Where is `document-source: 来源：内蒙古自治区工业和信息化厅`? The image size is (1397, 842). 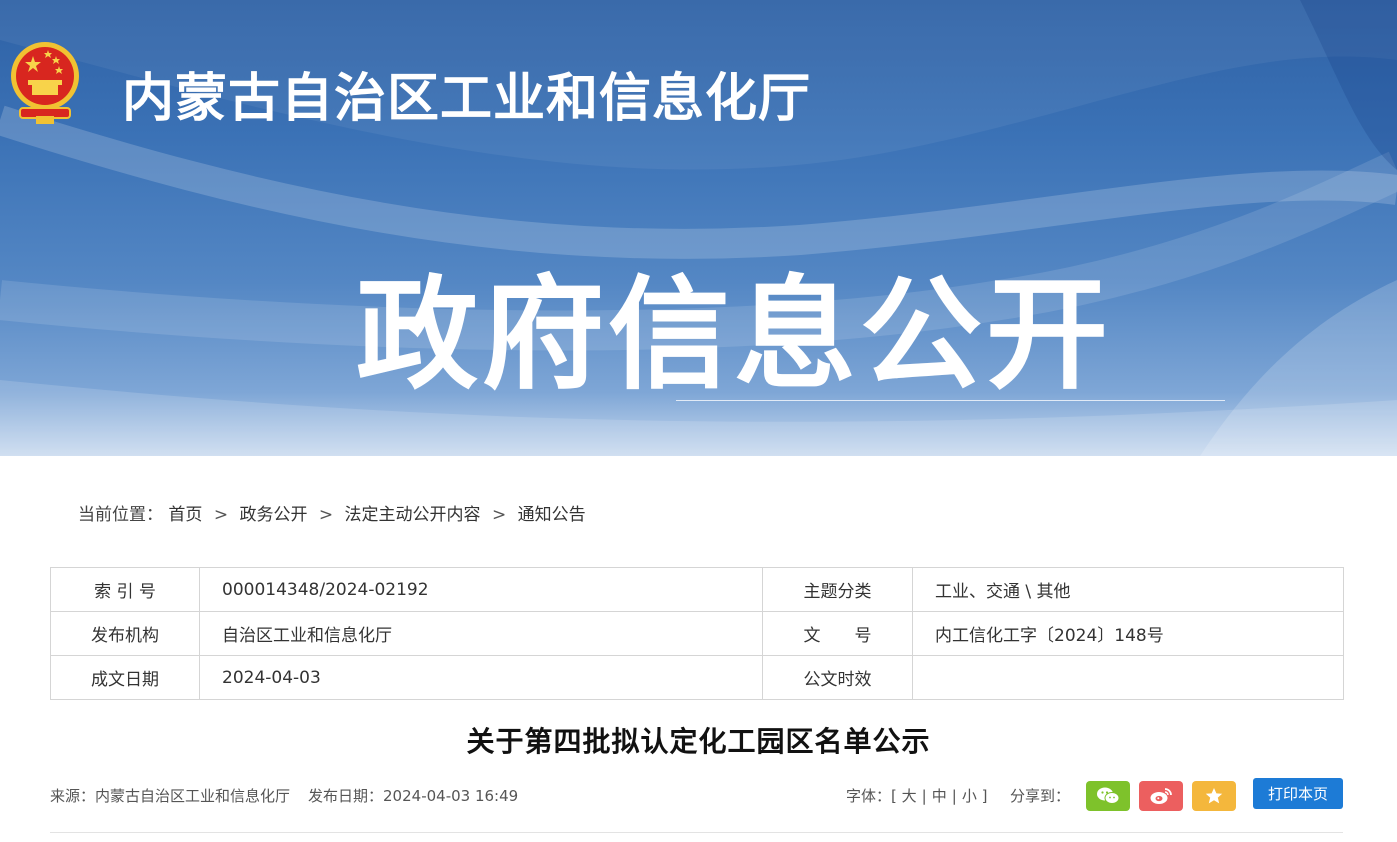 document-source: 来源：内蒙古自治区工业和信息化厅 is located at coordinates (170, 796).